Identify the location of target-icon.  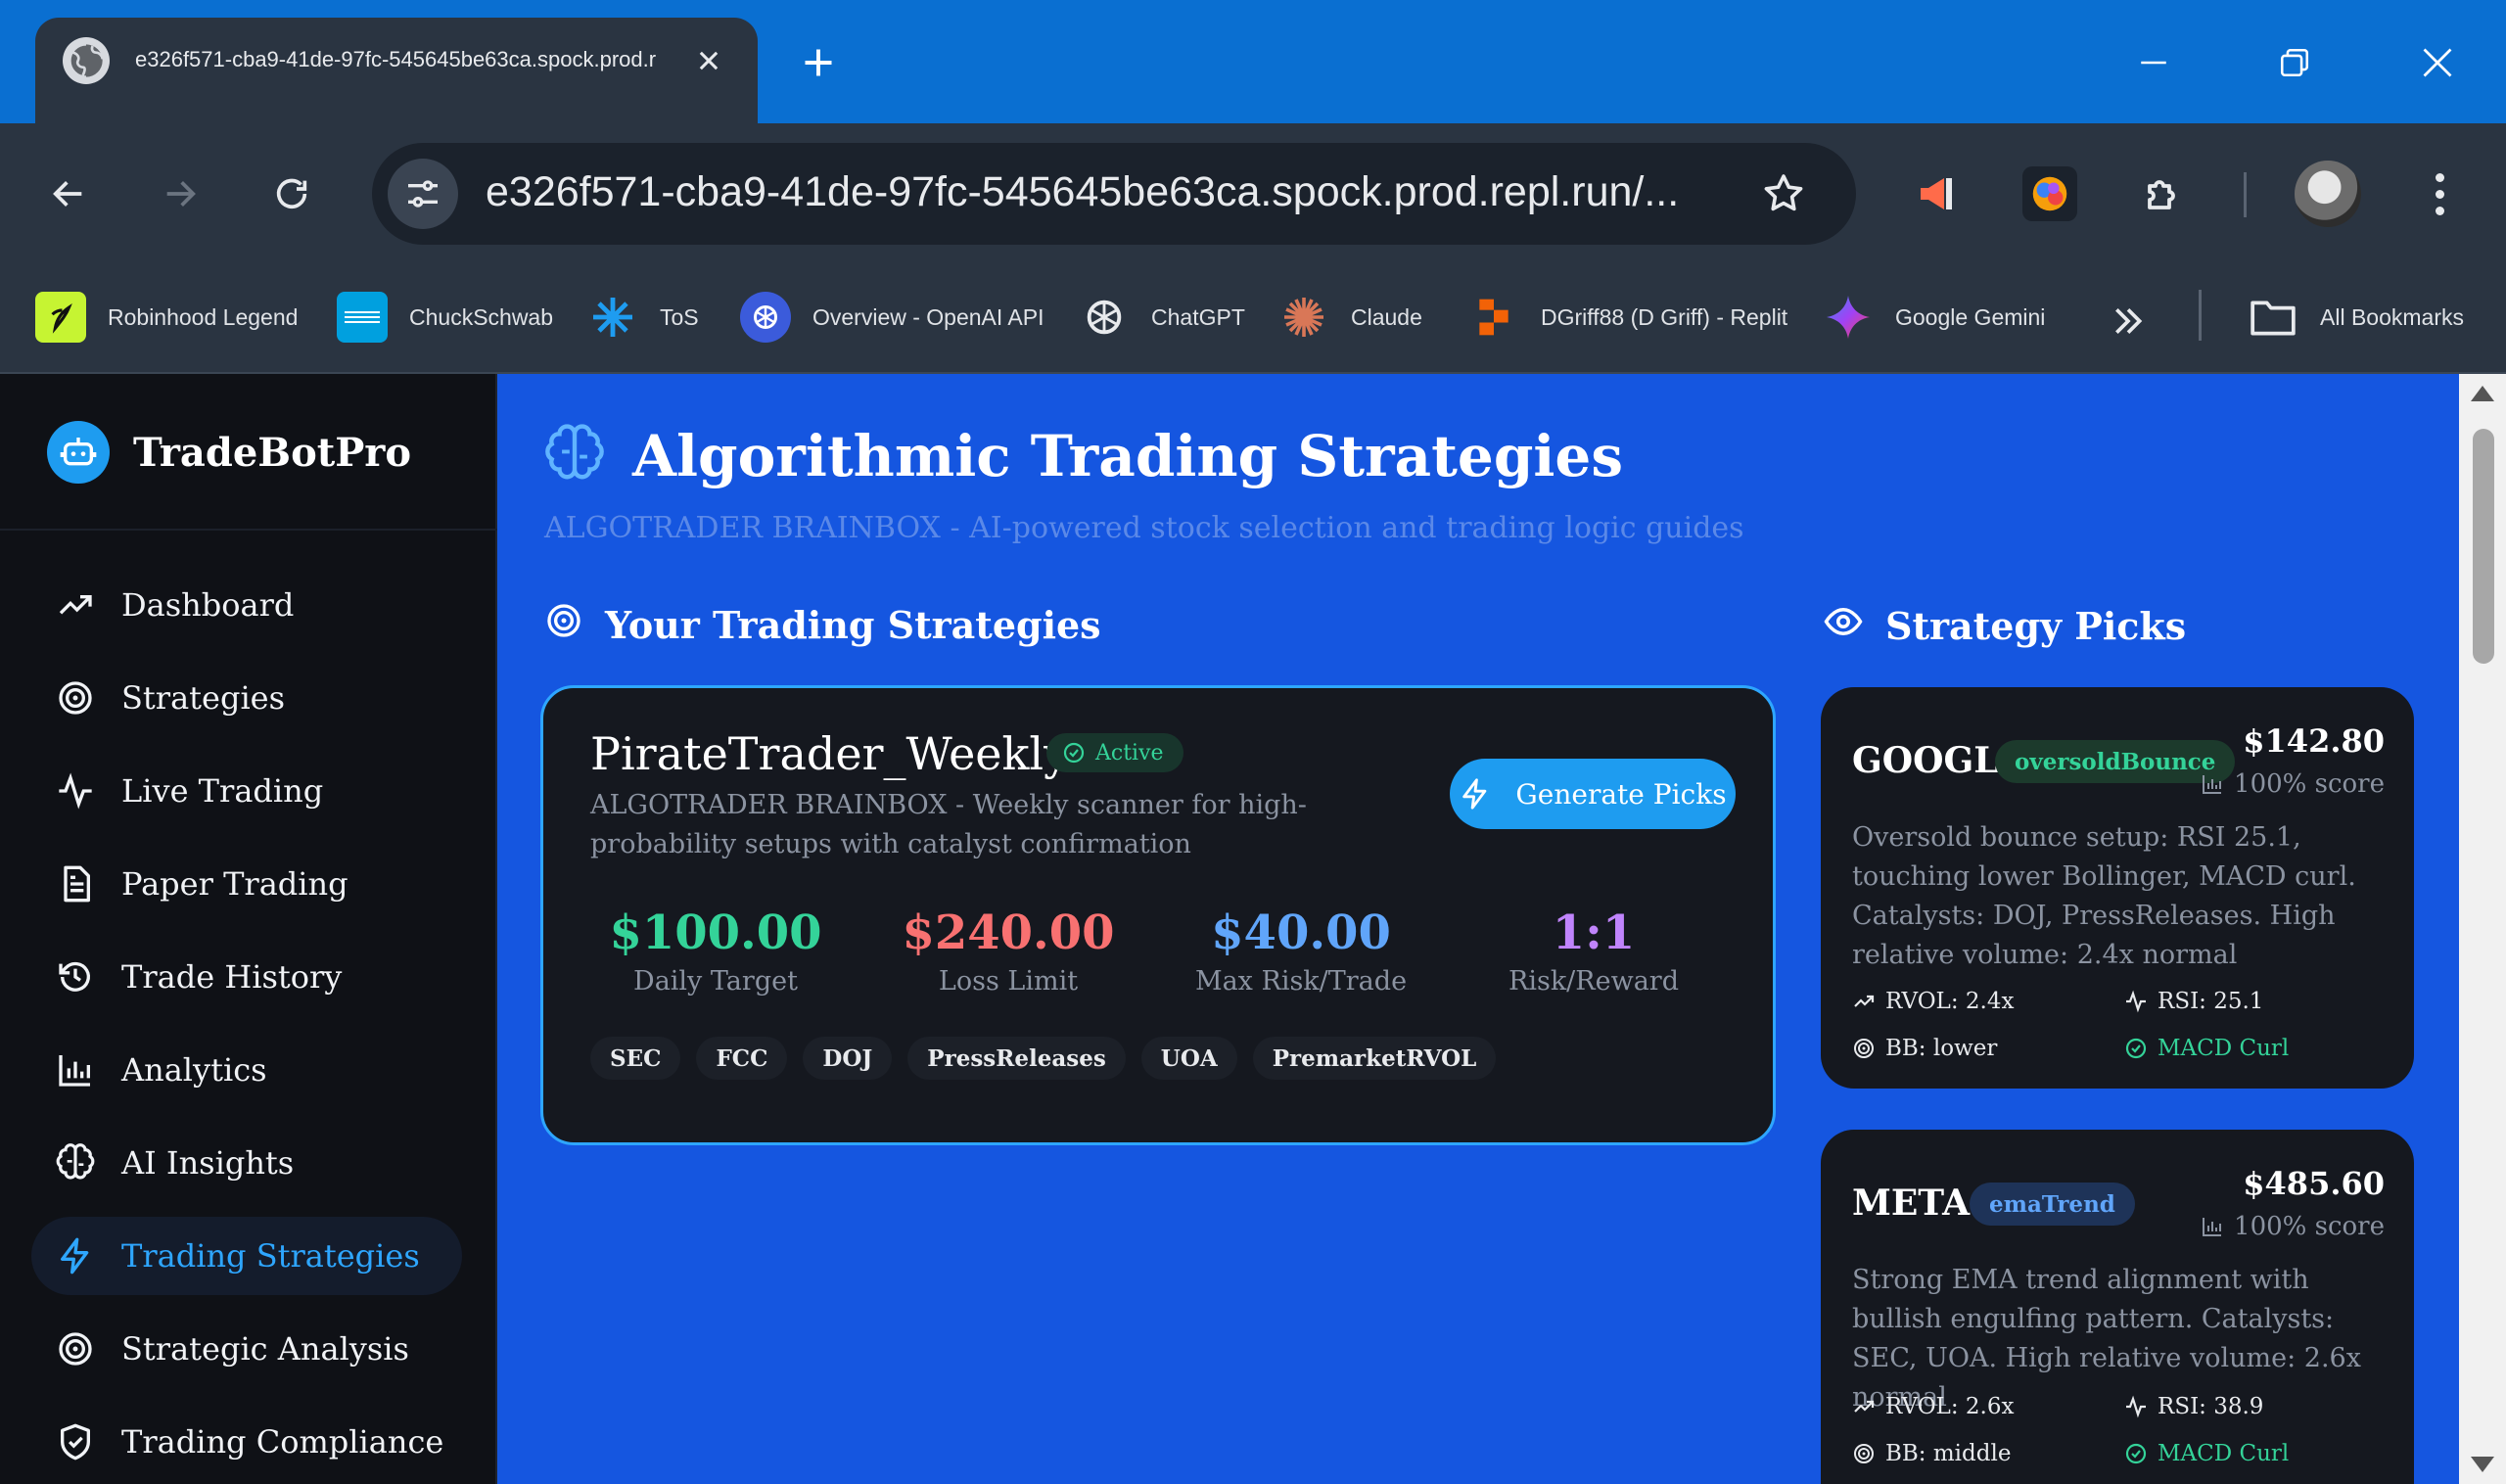
(75, 698).